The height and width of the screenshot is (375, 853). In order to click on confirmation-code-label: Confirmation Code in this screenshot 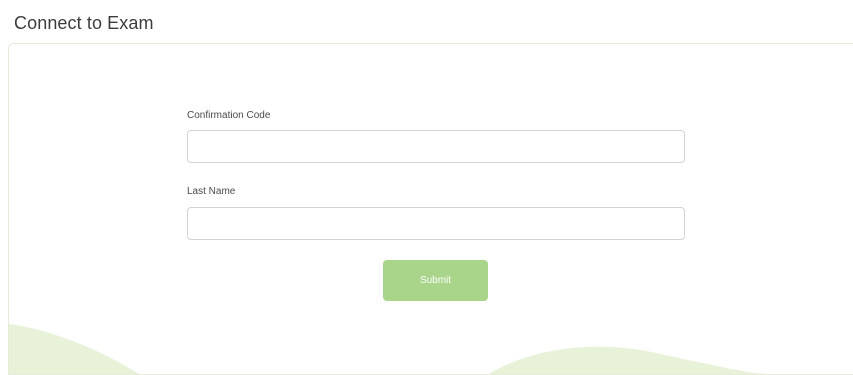, I will do `click(229, 115)`.